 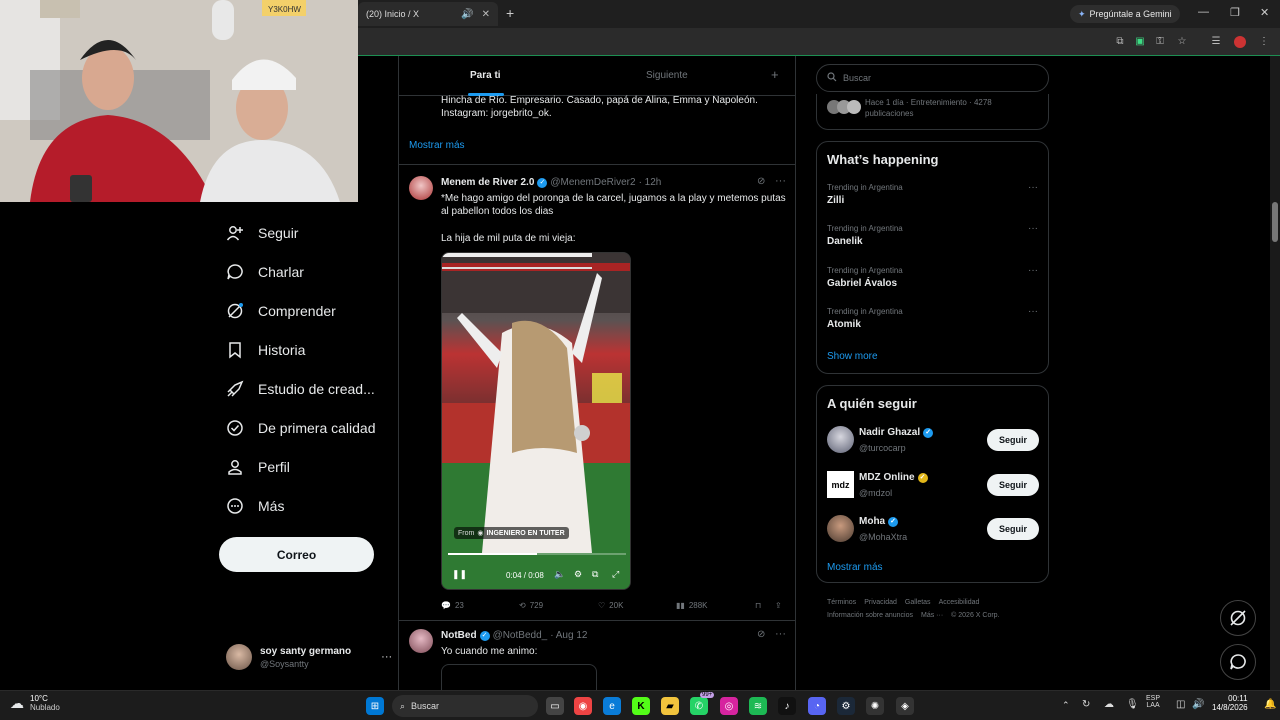 I want to click on chatgpt-icon: ✺, so click(x=875, y=706).